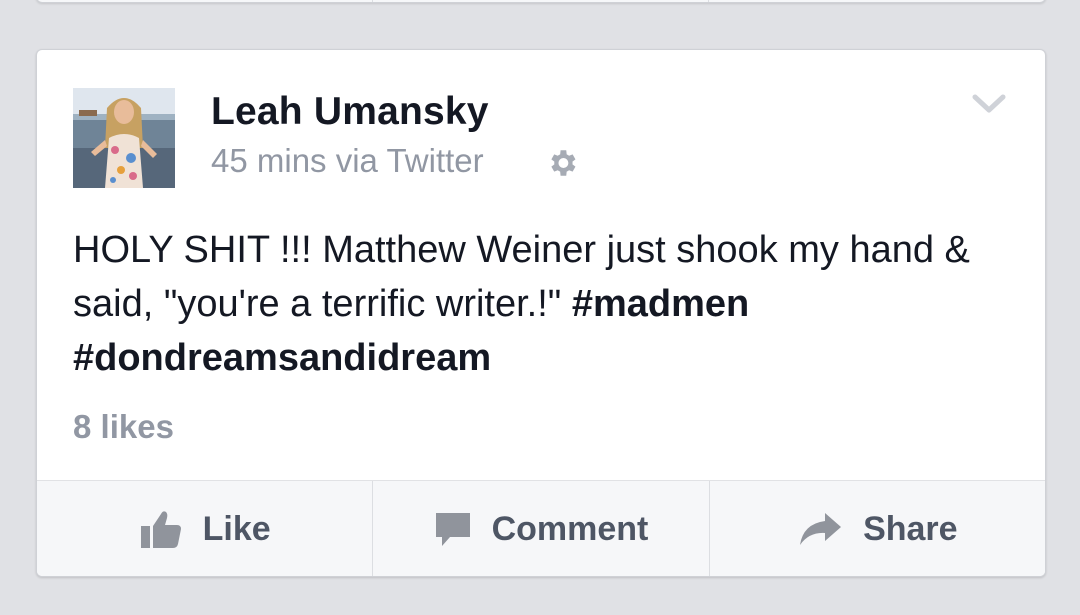  Describe the element at coordinates (124, 138) in the screenshot. I see `avatar` at that location.